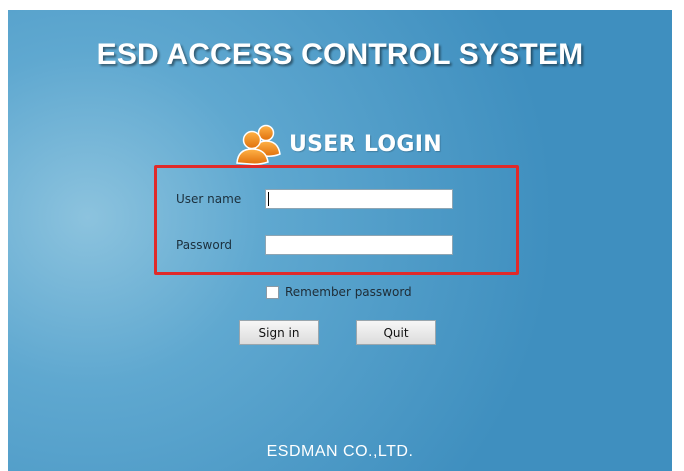  I want to click on users-icon, so click(258, 144).